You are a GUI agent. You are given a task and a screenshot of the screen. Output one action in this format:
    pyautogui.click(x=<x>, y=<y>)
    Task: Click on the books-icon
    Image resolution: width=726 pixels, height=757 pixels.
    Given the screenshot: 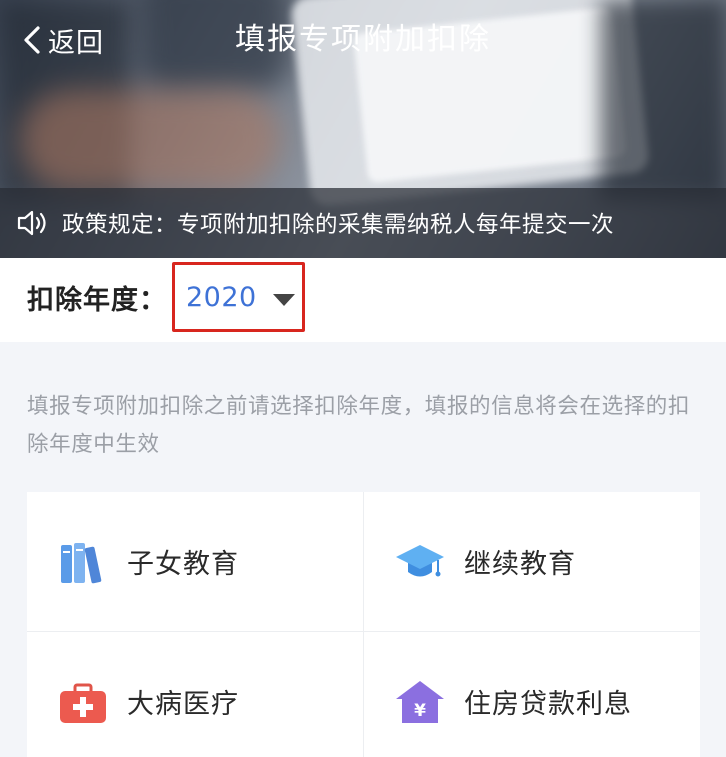 What is the action you would take?
    pyautogui.click(x=81, y=562)
    